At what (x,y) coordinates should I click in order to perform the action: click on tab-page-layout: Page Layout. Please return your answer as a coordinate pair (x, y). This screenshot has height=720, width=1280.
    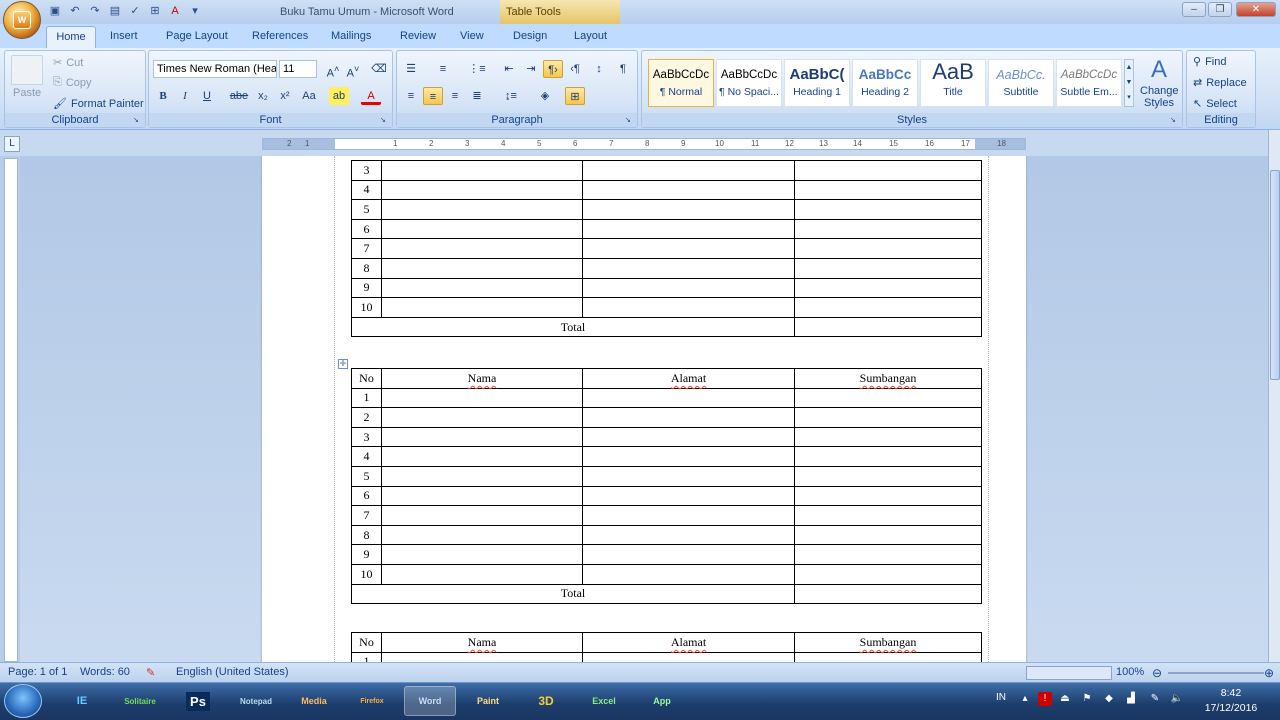
    Looking at the image, I should click on (197, 36).